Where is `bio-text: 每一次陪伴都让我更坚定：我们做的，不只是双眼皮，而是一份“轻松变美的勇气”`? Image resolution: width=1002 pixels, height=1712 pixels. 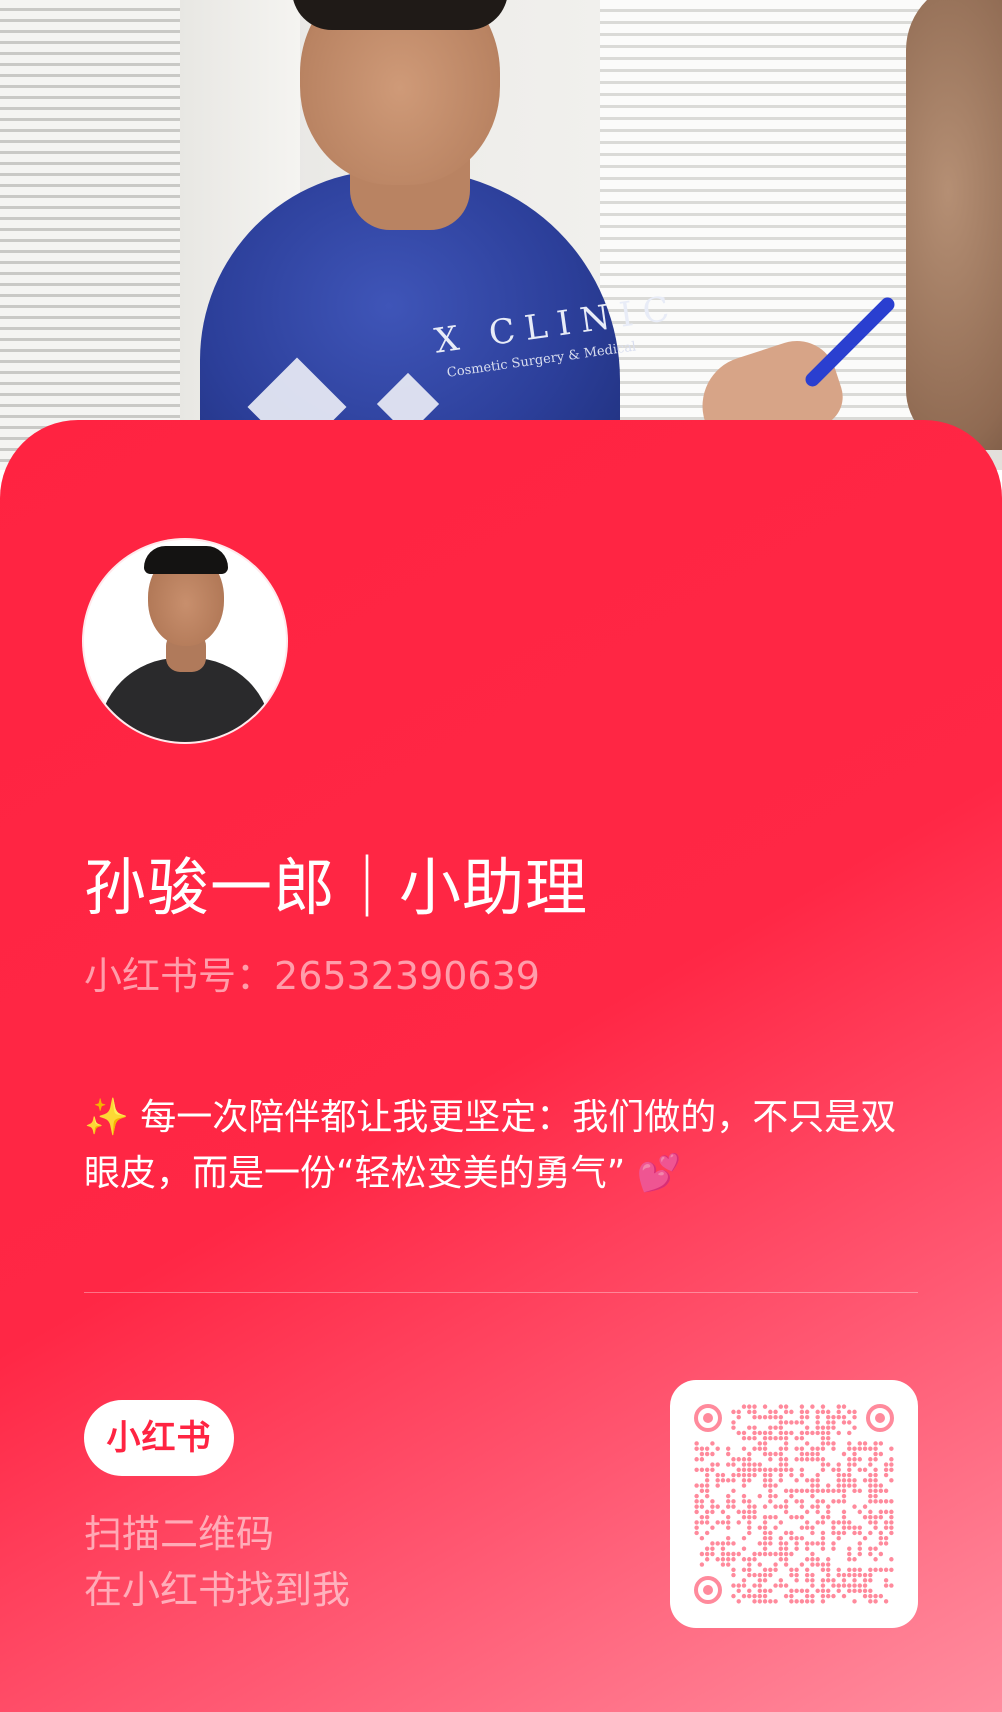
bio-text: 每一次陪伴都让我更坚定：我们做的，不只是双眼皮，而是一份“轻松变美的勇气” is located at coordinates (490, 1145).